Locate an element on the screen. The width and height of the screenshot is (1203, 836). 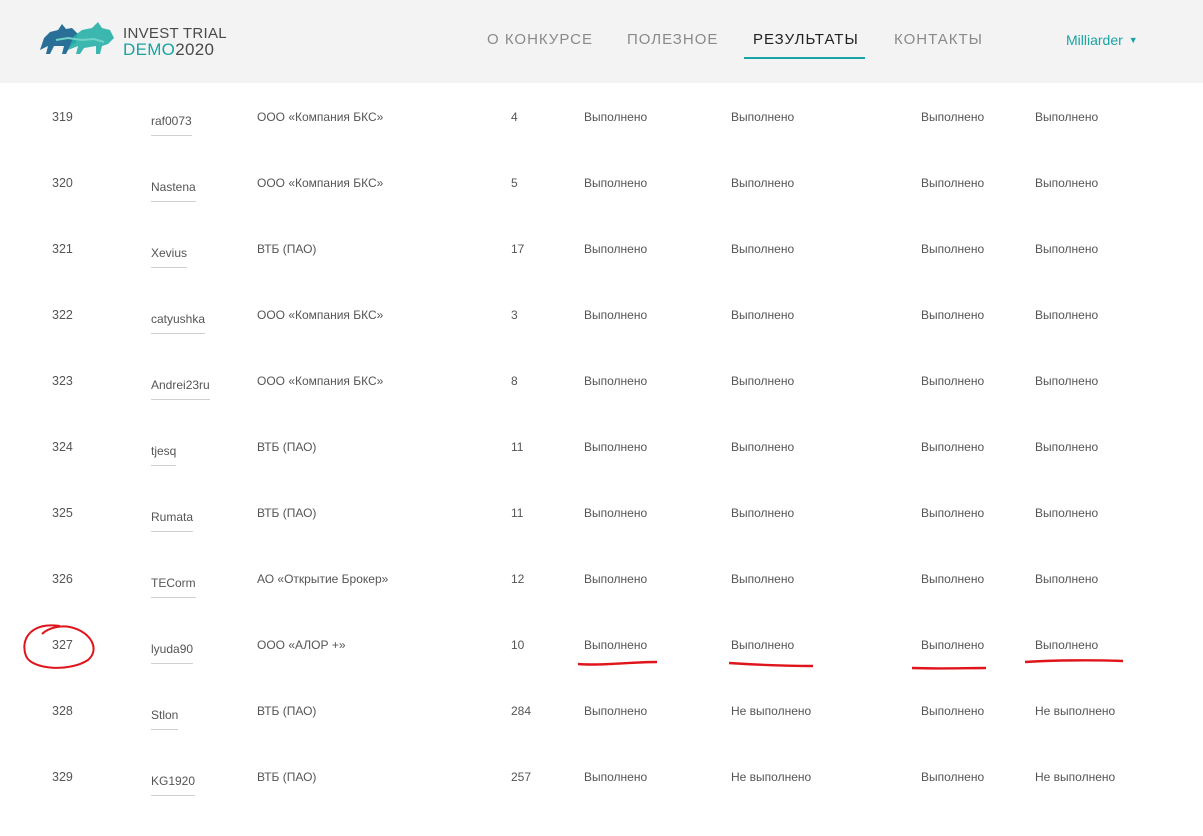
broker-name: ООО «АЛОР +» is located at coordinates (301, 645).